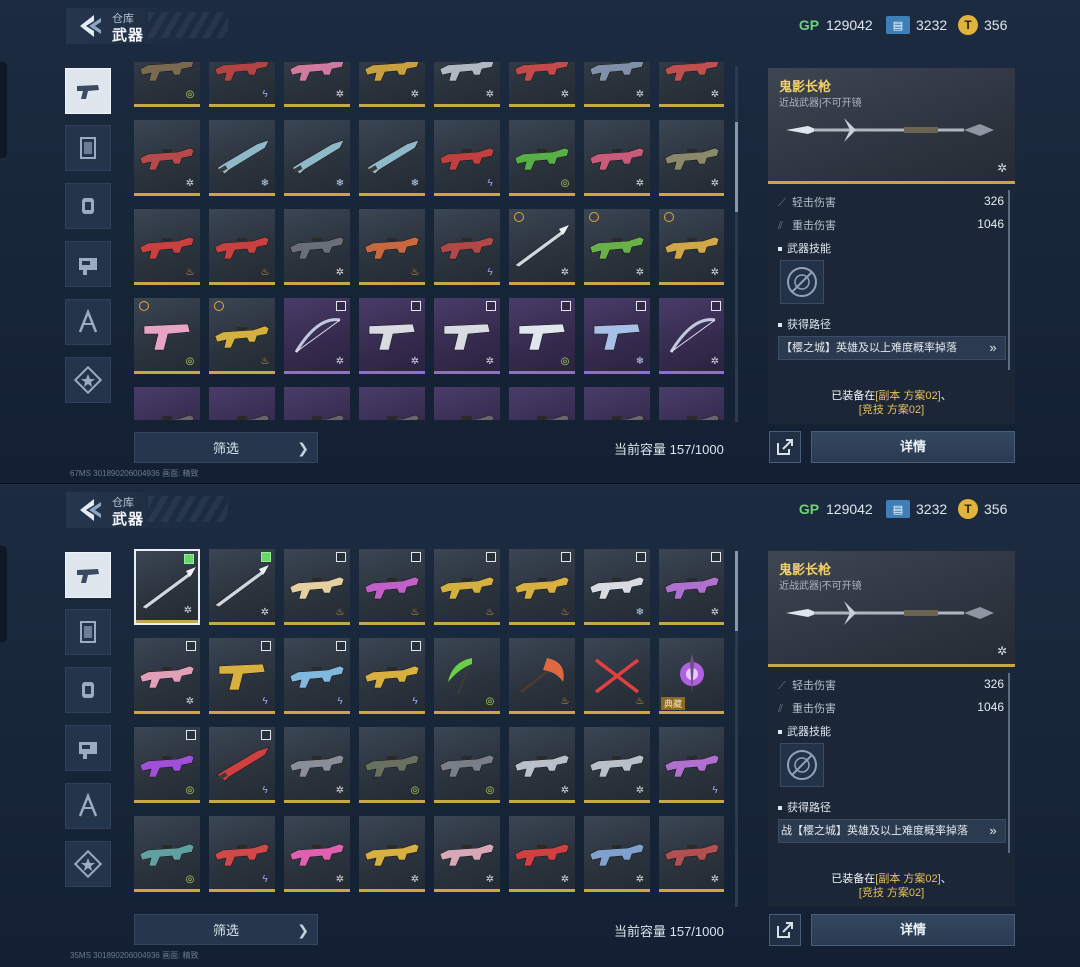 The width and height of the screenshot is (1080, 967). I want to click on weapon-slot: 典藏, so click(691, 676).